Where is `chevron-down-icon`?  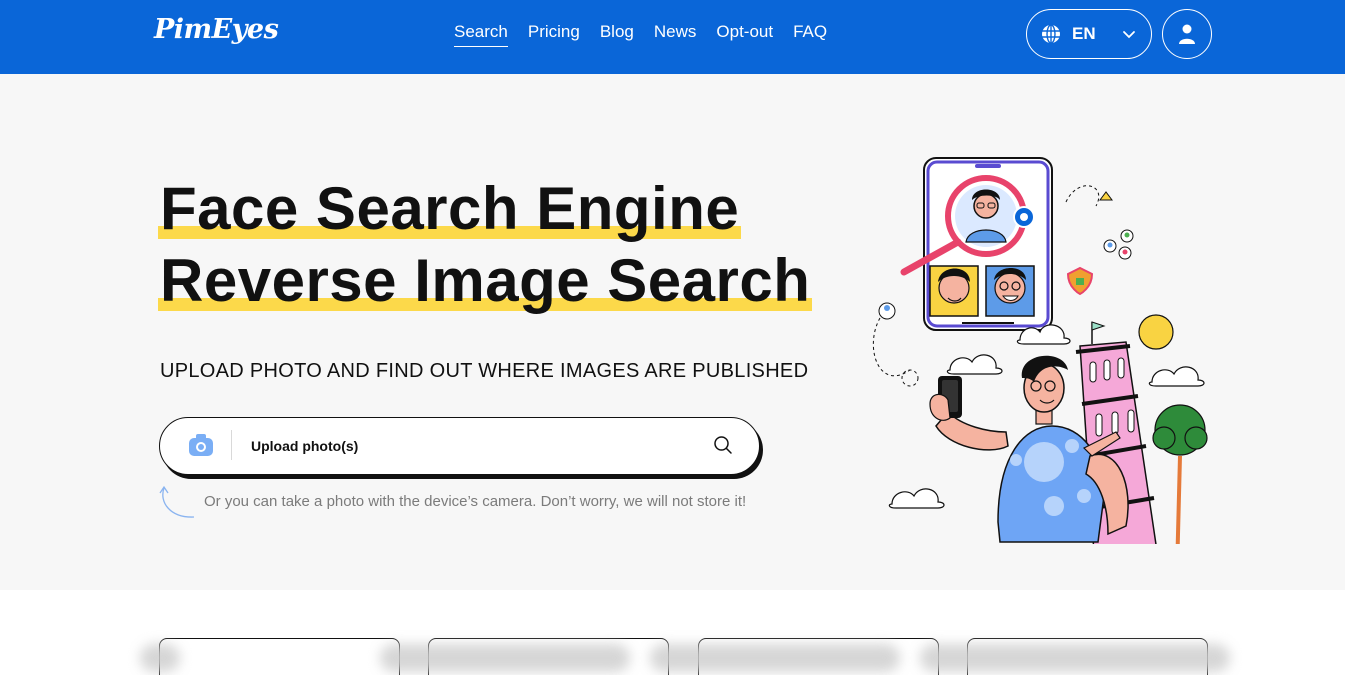 chevron-down-icon is located at coordinates (1129, 35).